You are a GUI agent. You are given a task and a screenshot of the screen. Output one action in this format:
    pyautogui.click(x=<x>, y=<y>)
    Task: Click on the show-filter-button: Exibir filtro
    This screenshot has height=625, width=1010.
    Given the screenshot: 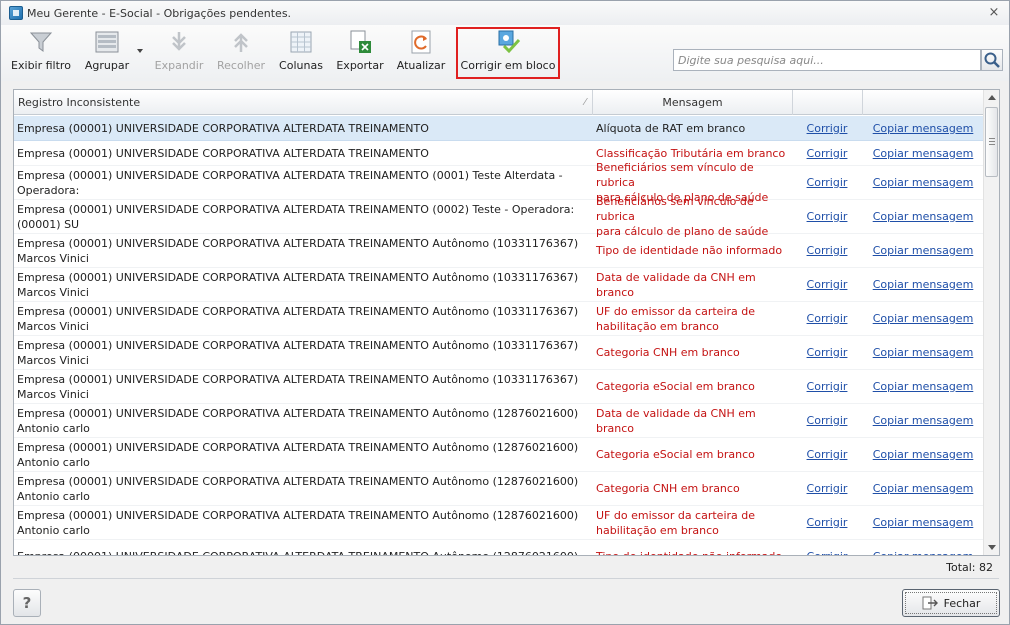 What is the action you would take?
    pyautogui.click(x=41, y=52)
    